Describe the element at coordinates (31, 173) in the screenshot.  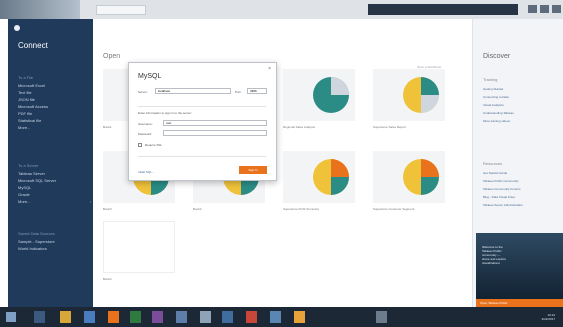
I see `sidebar-item-tableau-server: Tableau Server` at that location.